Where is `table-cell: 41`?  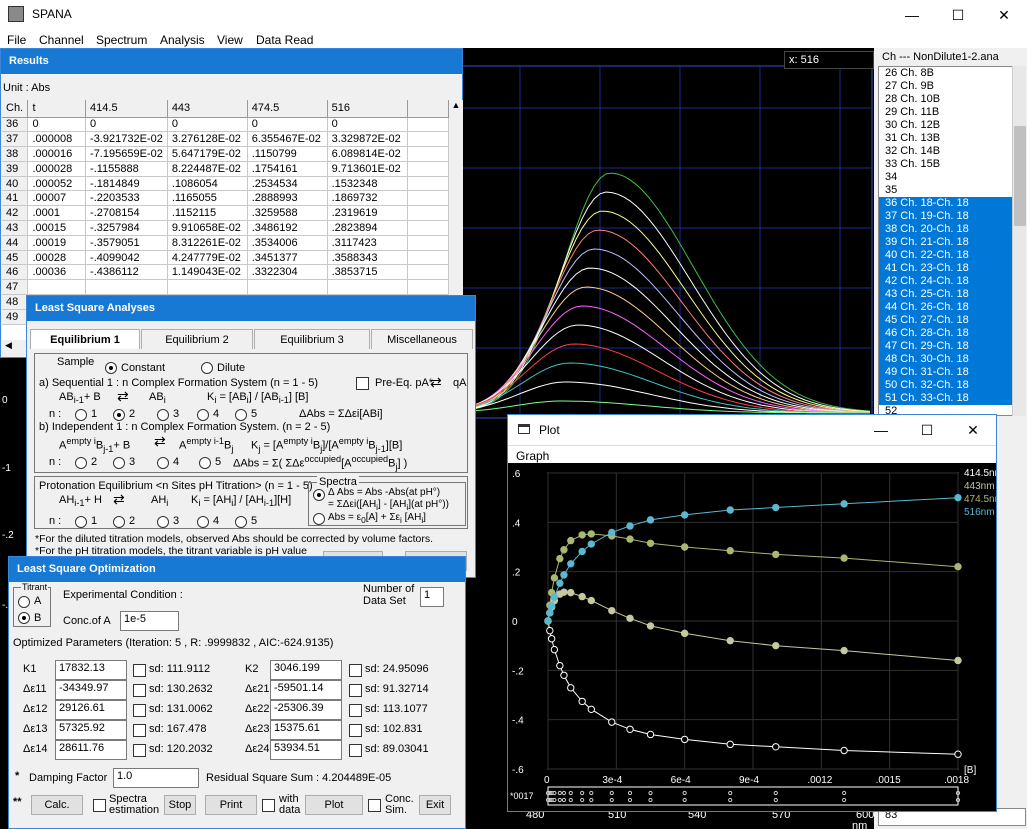
table-cell: 41 is located at coordinates (15, 198).